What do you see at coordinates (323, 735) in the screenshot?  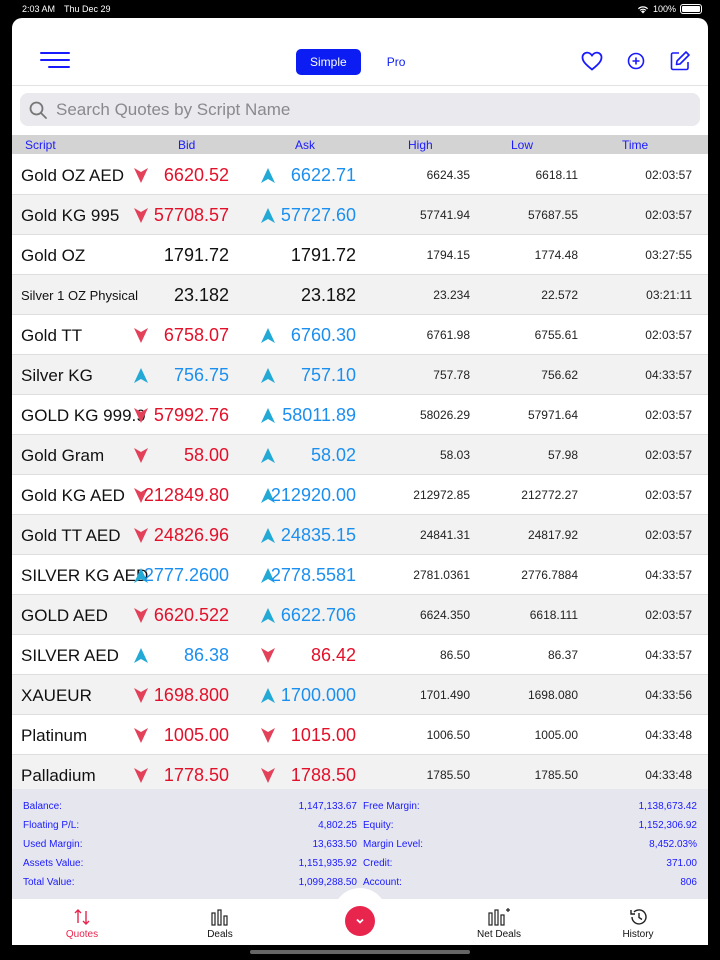 I see `quote-ask: 1015.00` at bounding box center [323, 735].